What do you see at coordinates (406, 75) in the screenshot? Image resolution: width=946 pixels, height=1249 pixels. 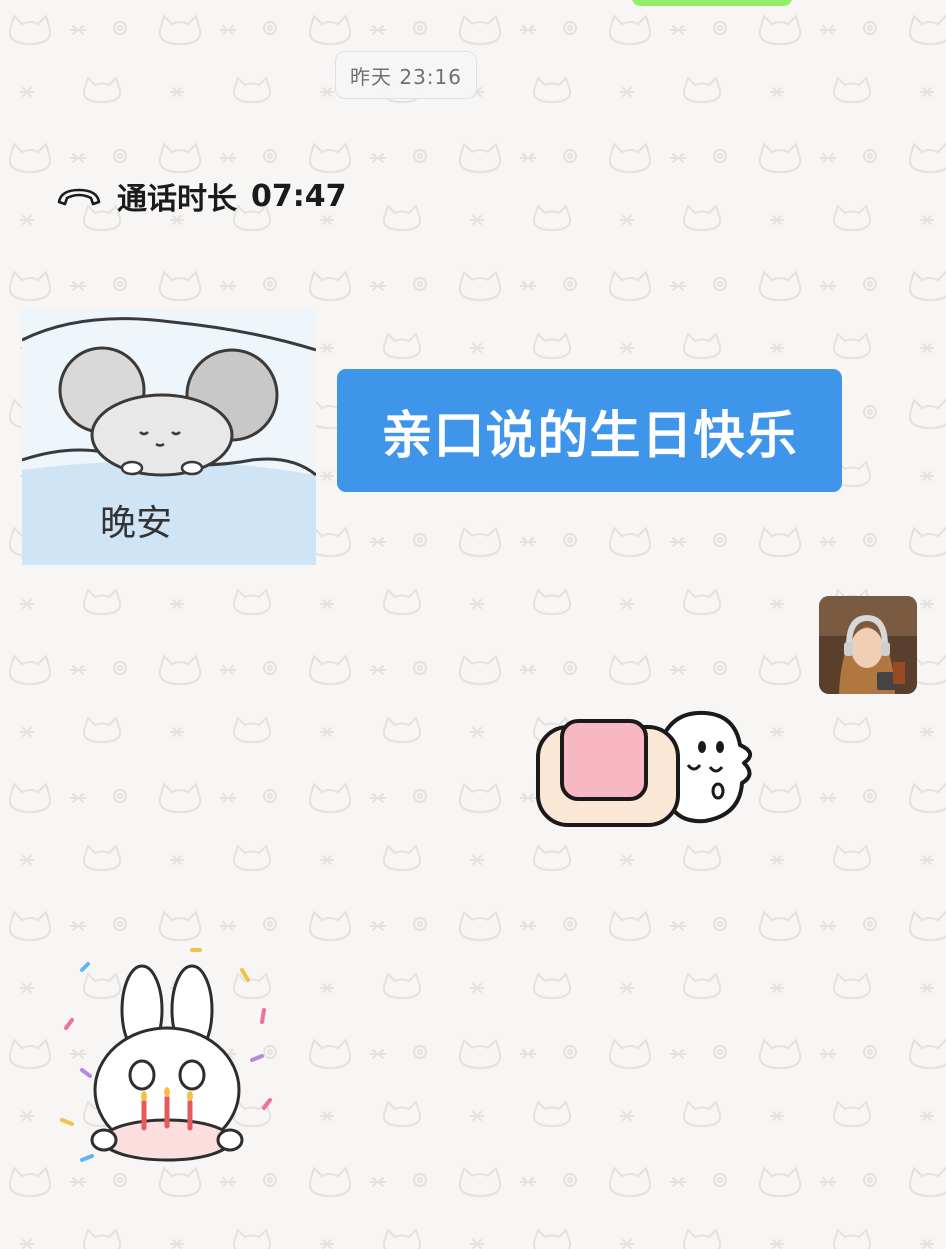 I see `message-timestamp: 昨天 23:16` at bounding box center [406, 75].